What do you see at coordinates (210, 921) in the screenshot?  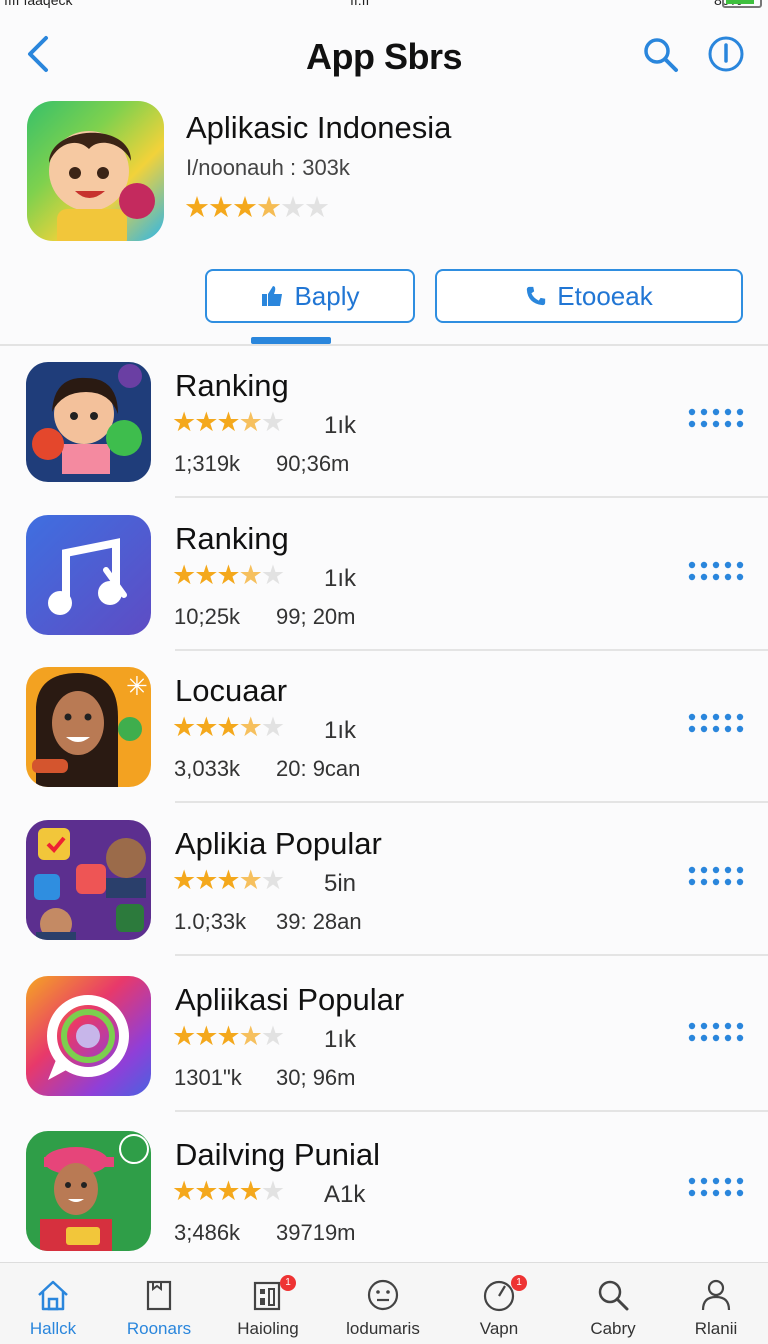 I see `app-downloads: 1.0;33k` at bounding box center [210, 921].